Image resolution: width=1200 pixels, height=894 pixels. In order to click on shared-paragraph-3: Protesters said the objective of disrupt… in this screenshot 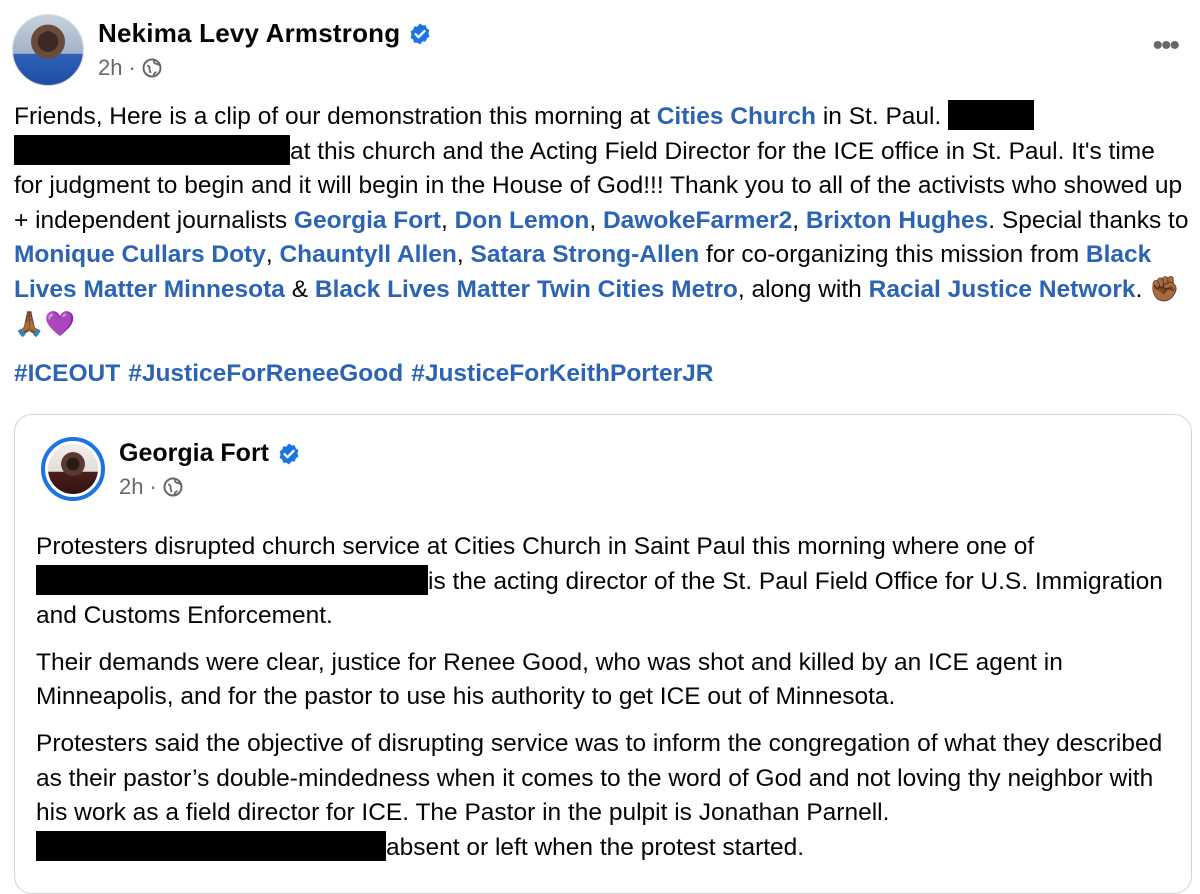, I will do `click(606, 796)`.